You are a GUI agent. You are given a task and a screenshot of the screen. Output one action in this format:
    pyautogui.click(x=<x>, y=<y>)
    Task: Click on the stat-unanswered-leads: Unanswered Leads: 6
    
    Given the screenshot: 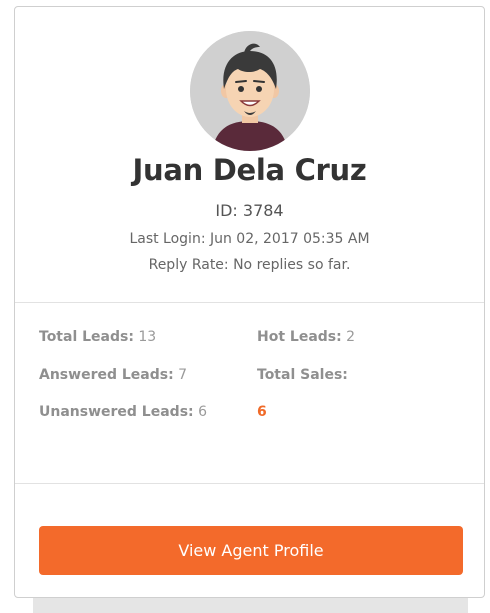 What is the action you would take?
    pyautogui.click(x=123, y=412)
    